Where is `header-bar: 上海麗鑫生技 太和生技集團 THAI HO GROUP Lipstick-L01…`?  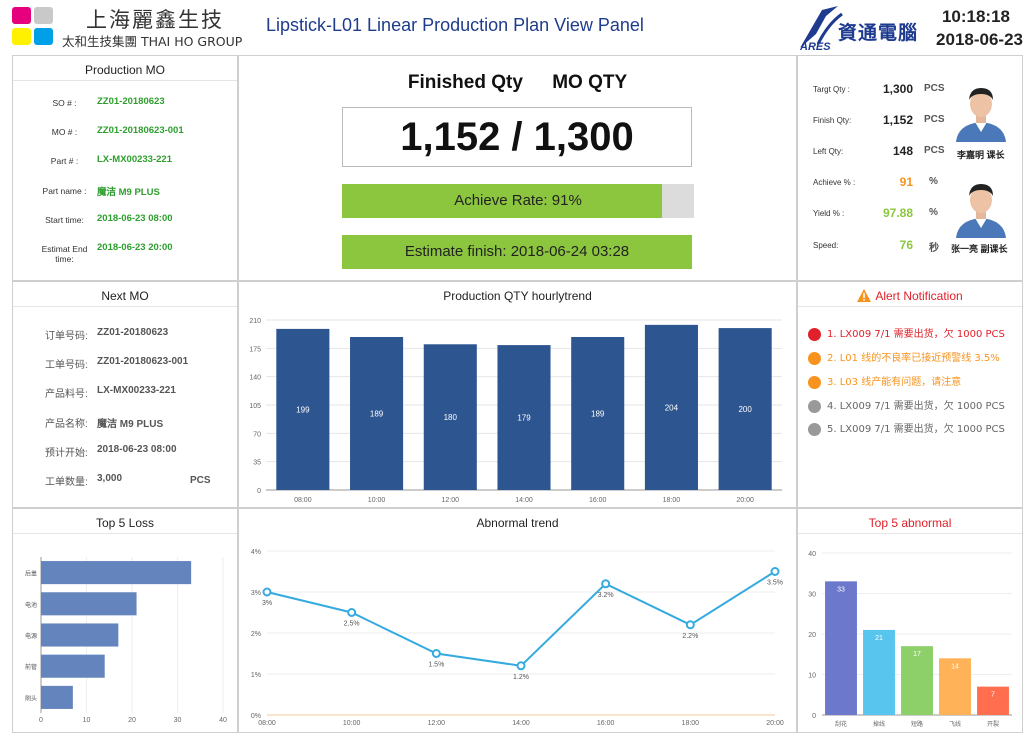 header-bar: 上海麗鑫生技 太和生技集團 THAI HO GROUP Lipstick-L01… is located at coordinates (517, 27).